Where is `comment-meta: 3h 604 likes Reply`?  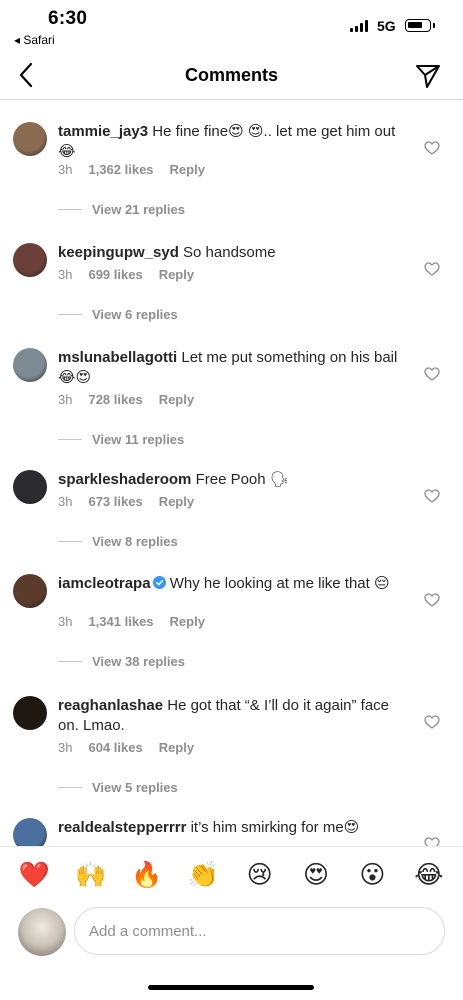
comment-meta: 3h 604 likes Reply is located at coordinates (126, 747).